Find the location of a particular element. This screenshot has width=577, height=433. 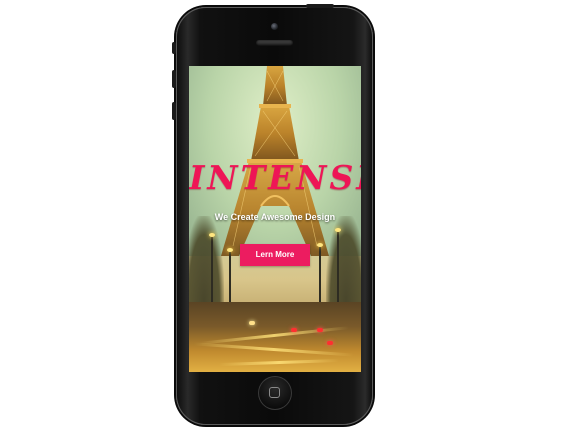

hero-subtitle: We Create Awesome Design is located at coordinates (275, 217).